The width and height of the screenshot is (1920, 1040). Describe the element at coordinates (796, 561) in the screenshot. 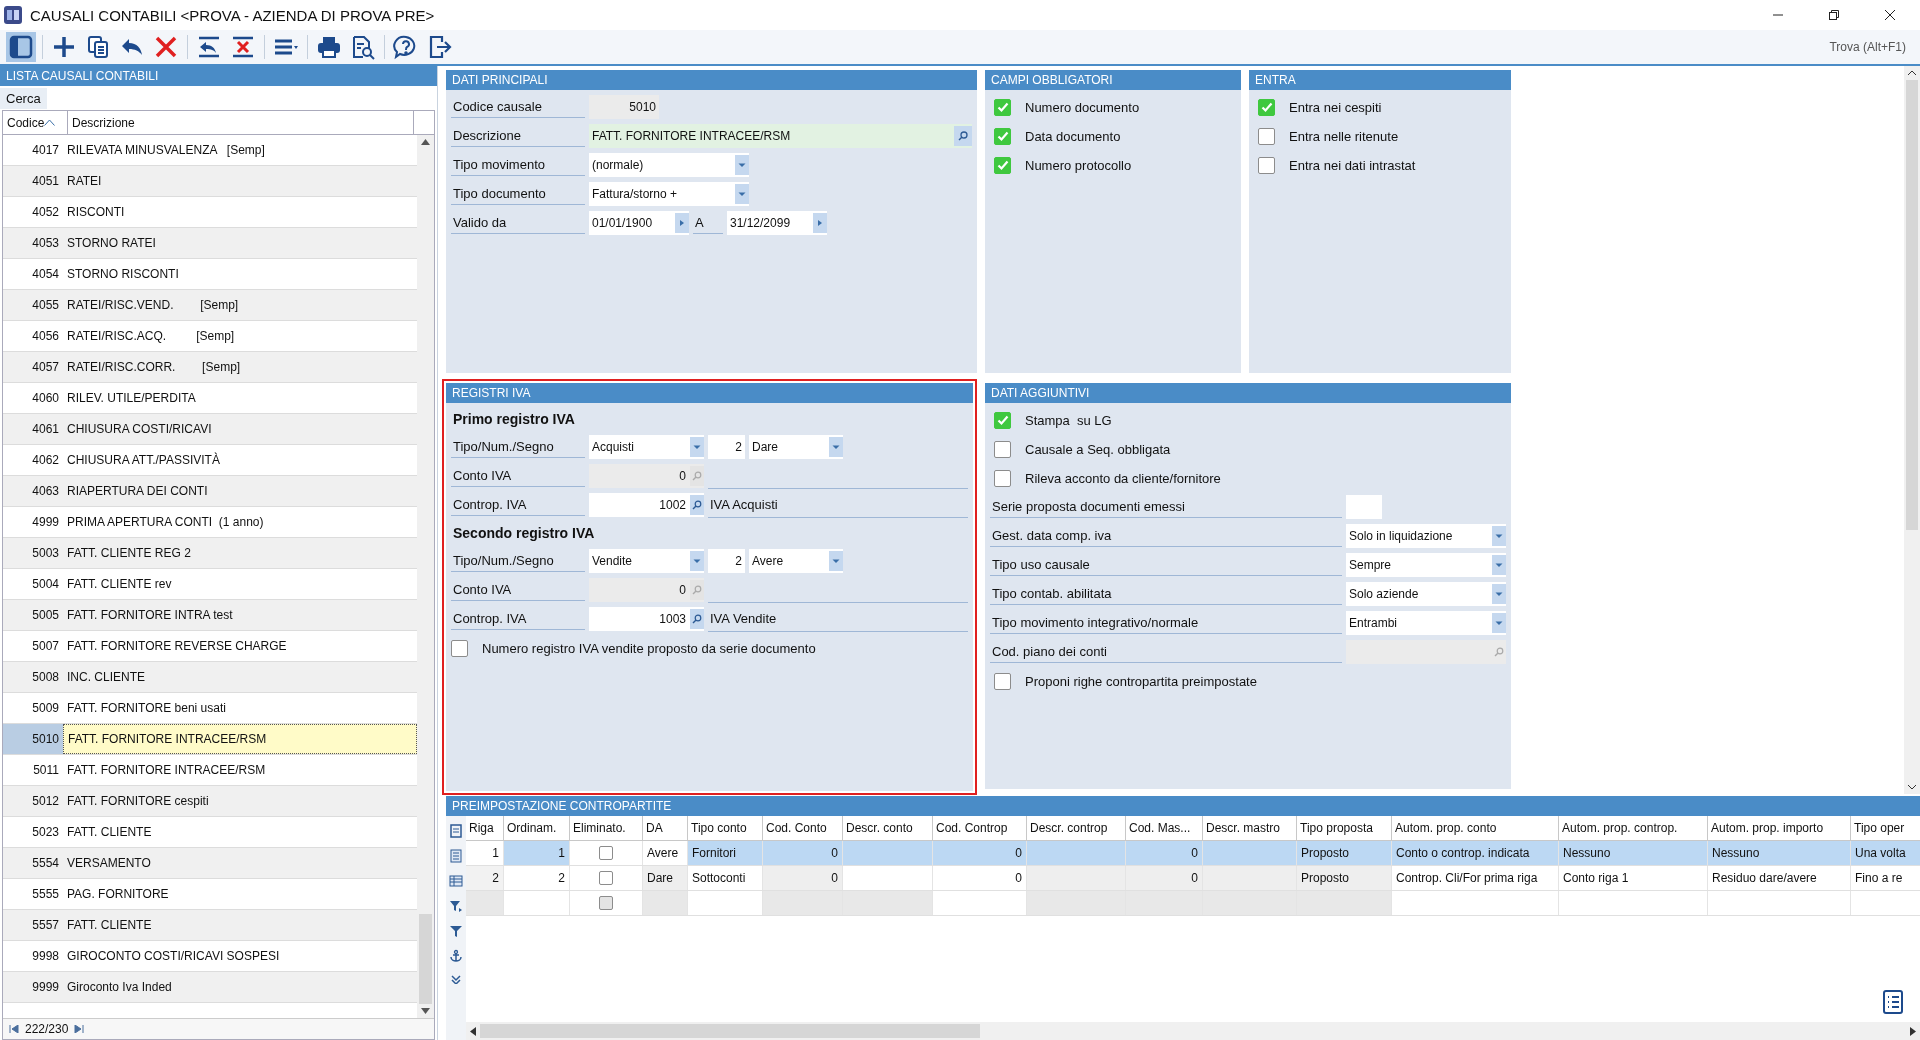

I see `dropdown: Avere` at that location.